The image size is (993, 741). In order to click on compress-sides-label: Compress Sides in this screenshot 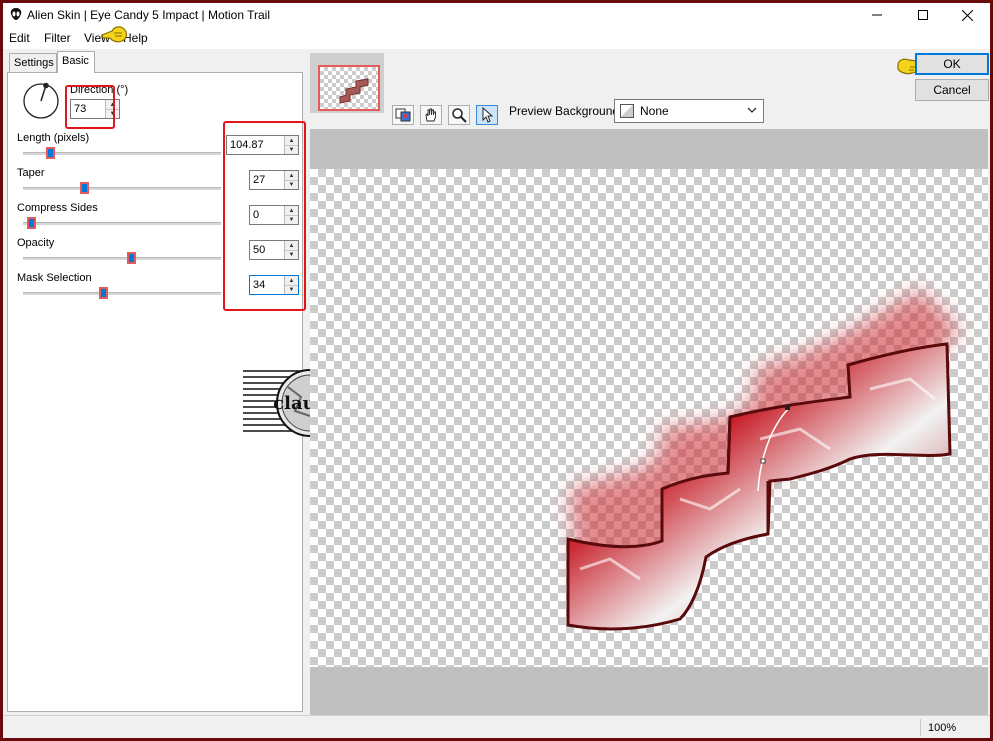, I will do `click(57, 208)`.